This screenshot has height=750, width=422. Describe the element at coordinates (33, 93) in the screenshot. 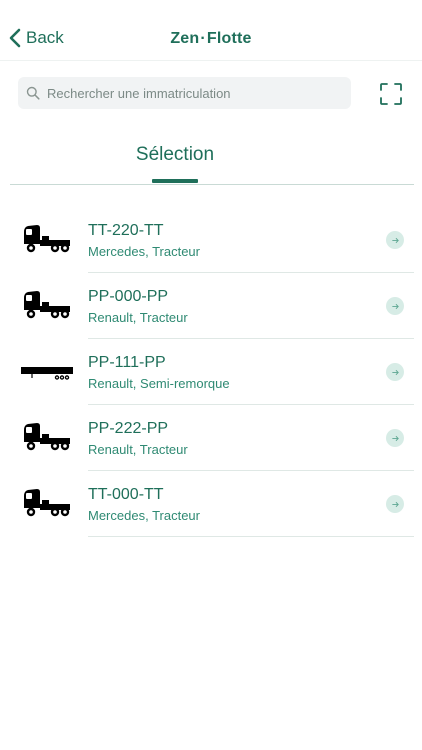

I see `search-icon` at that location.